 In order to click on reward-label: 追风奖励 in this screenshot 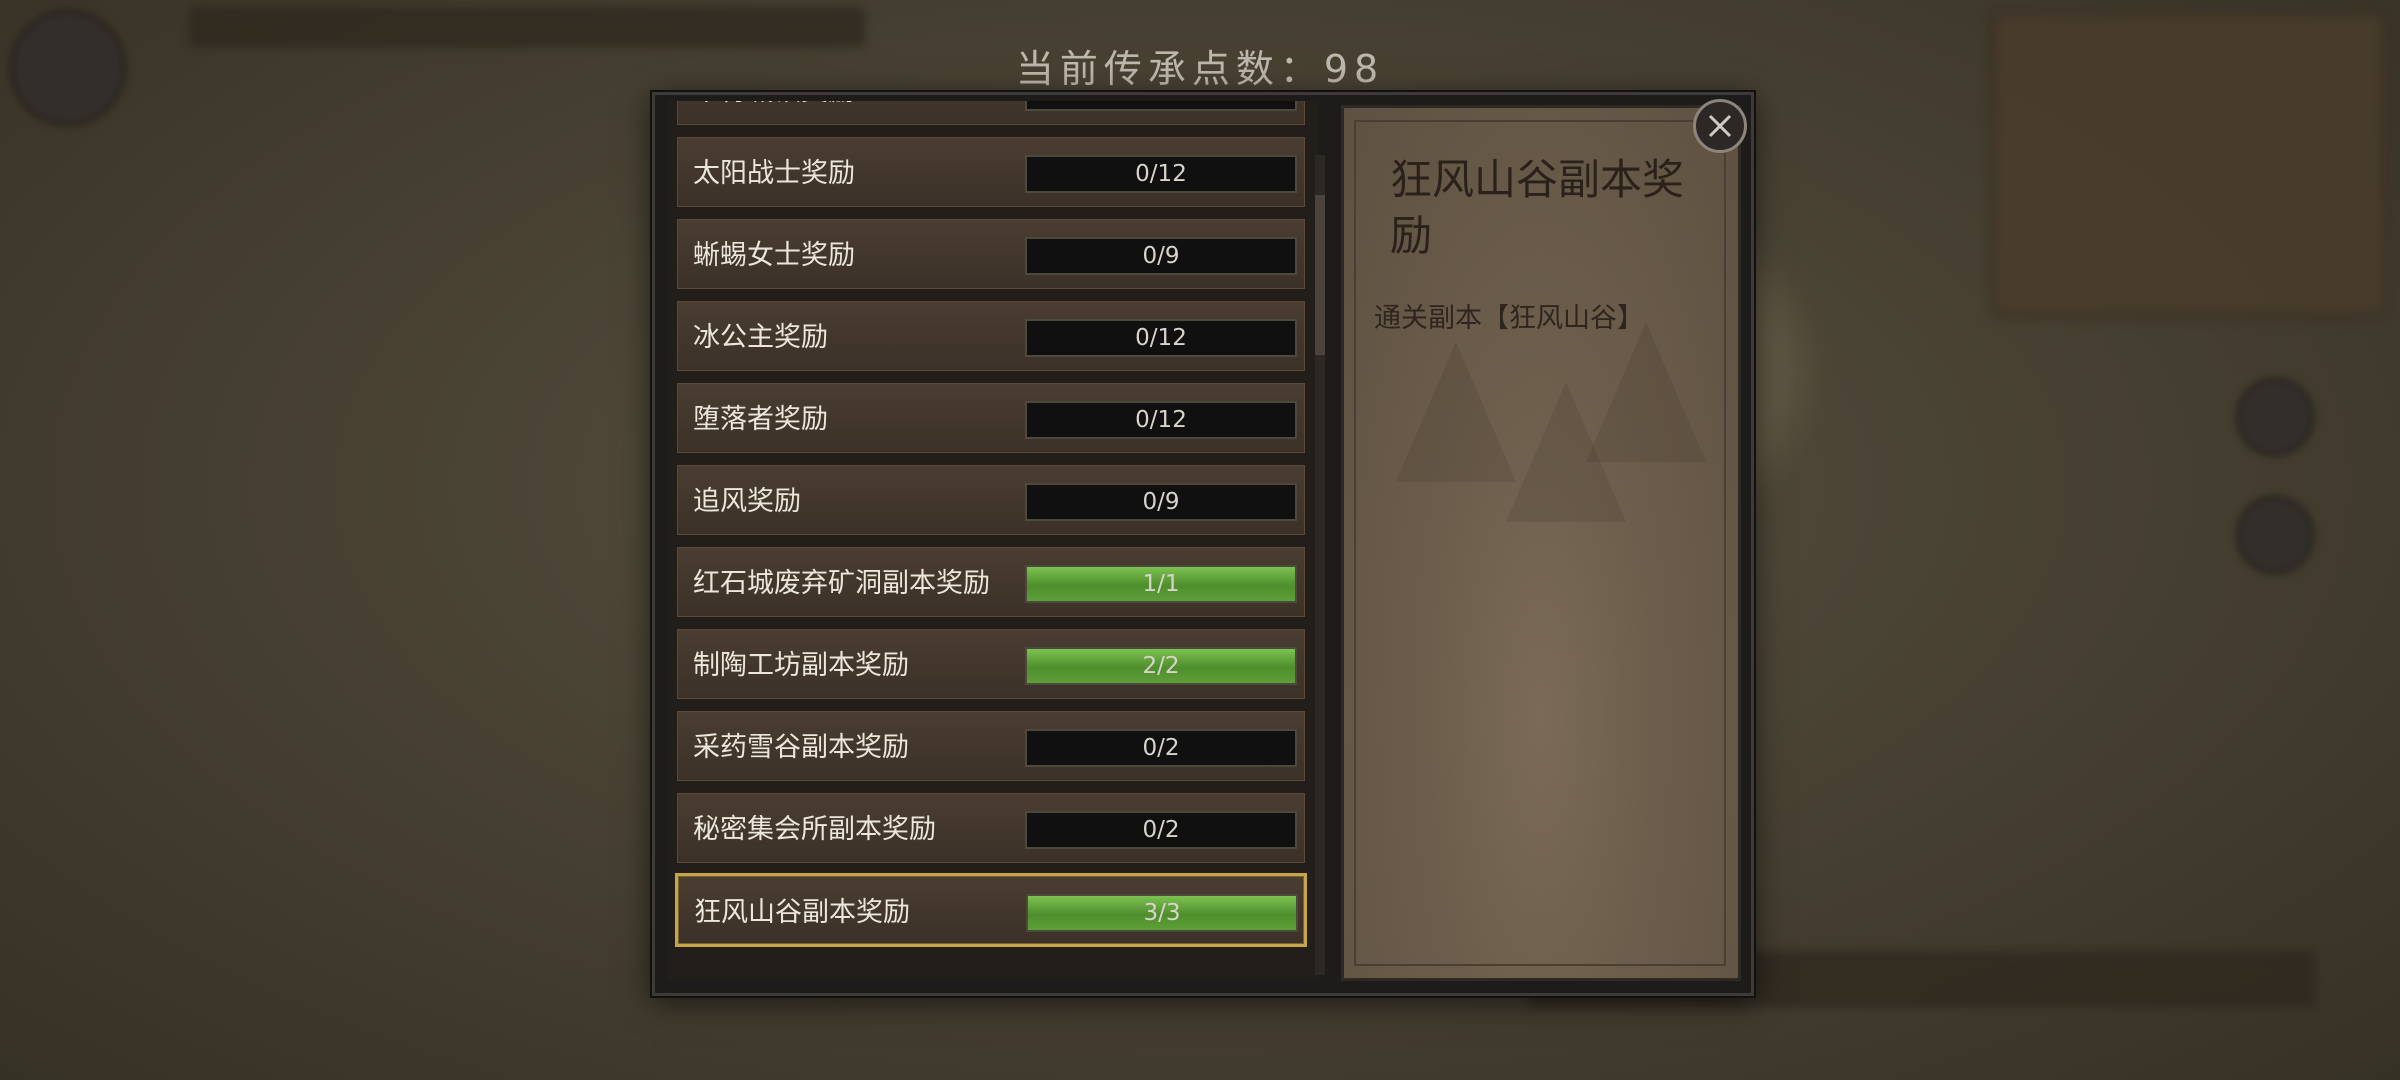, I will do `click(747, 501)`.